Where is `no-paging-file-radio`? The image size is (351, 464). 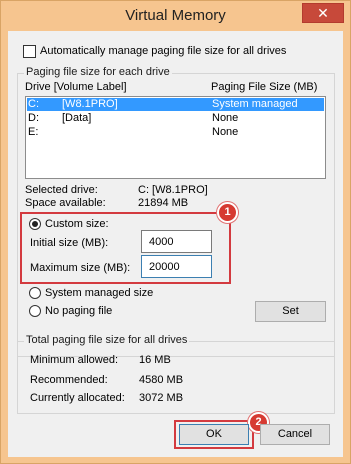 no-paging-file-radio is located at coordinates (35, 311).